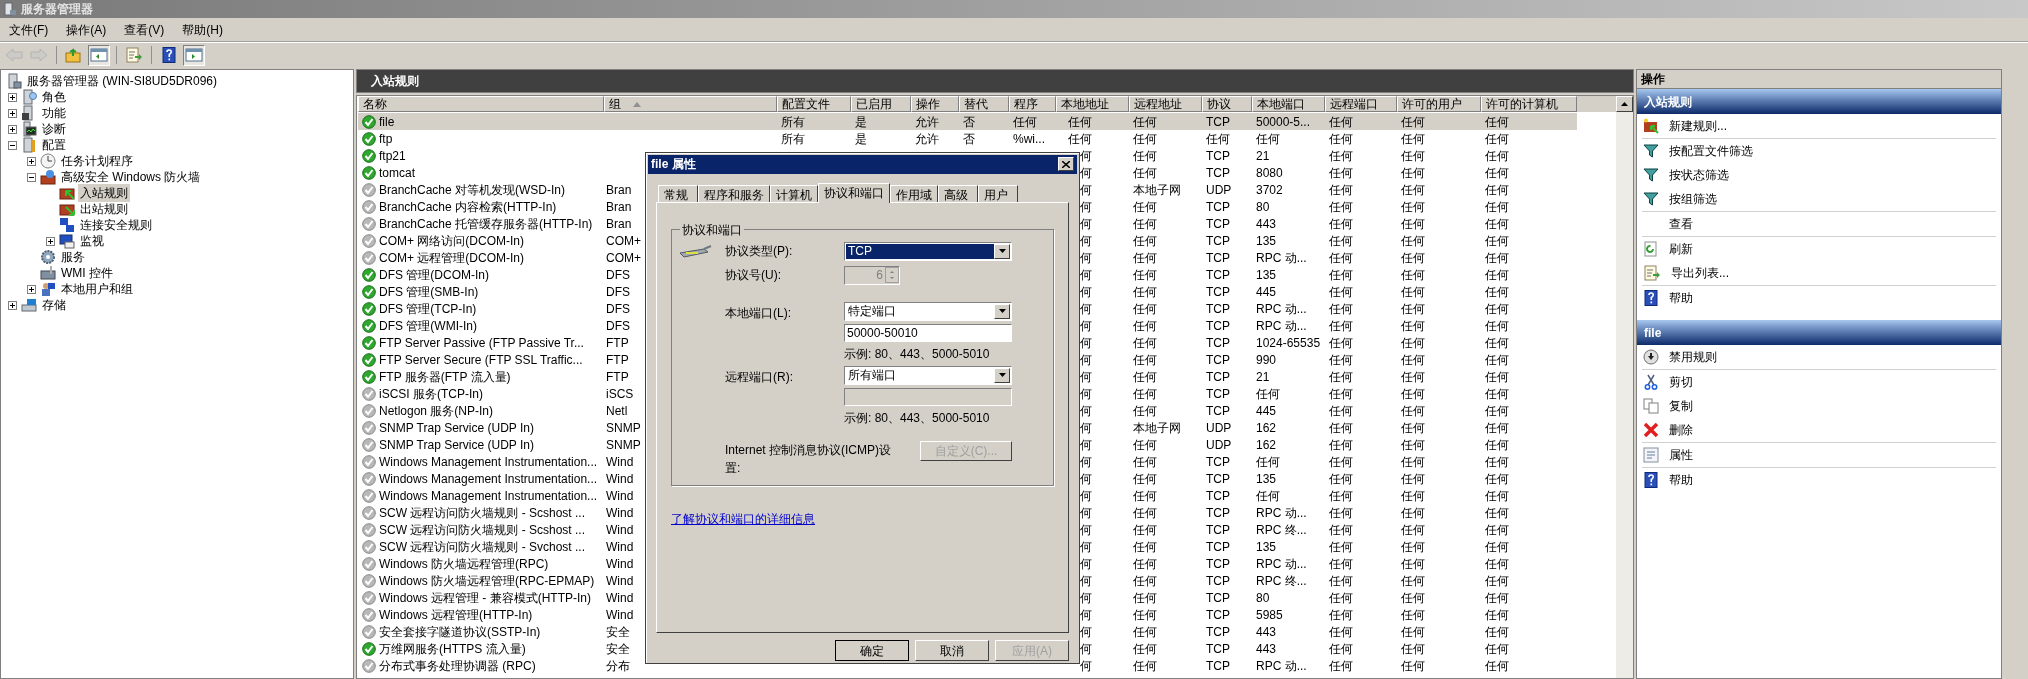 The height and width of the screenshot is (679, 2028). What do you see at coordinates (14, 55) in the screenshot?
I see `back-arrow-icon` at bounding box center [14, 55].